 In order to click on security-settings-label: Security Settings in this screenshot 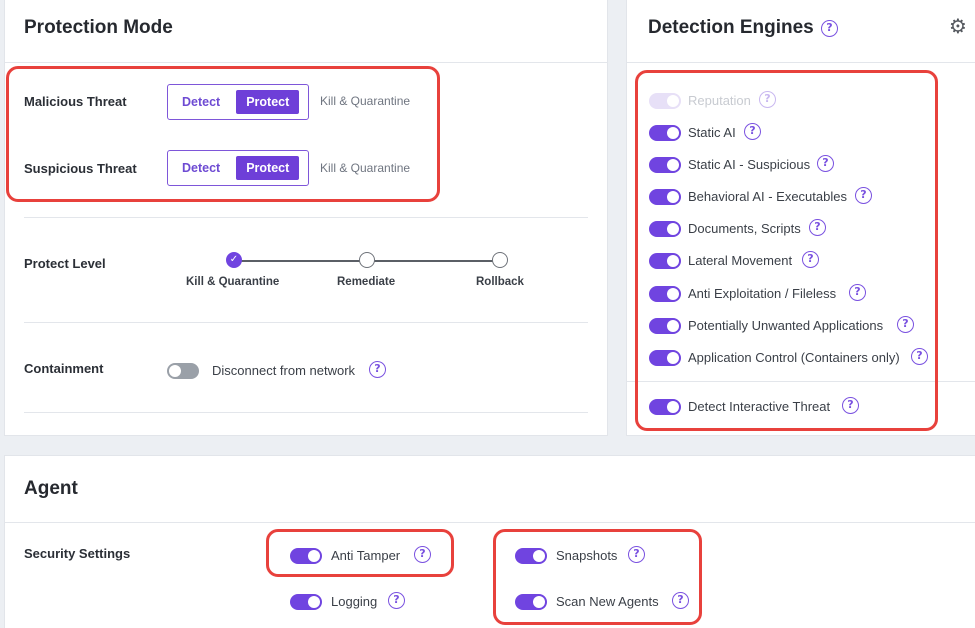, I will do `click(77, 553)`.